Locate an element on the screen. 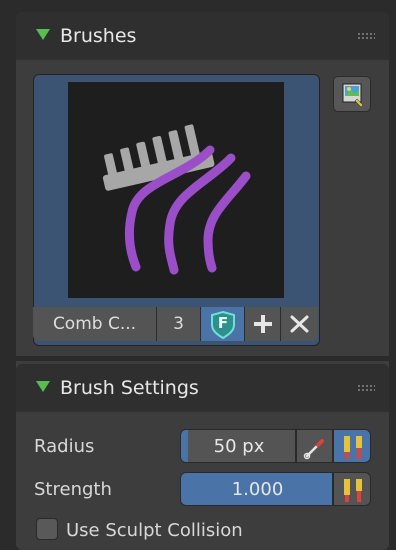 The width and height of the screenshot is (396, 550). radius-value: 50 px is located at coordinates (239, 446).